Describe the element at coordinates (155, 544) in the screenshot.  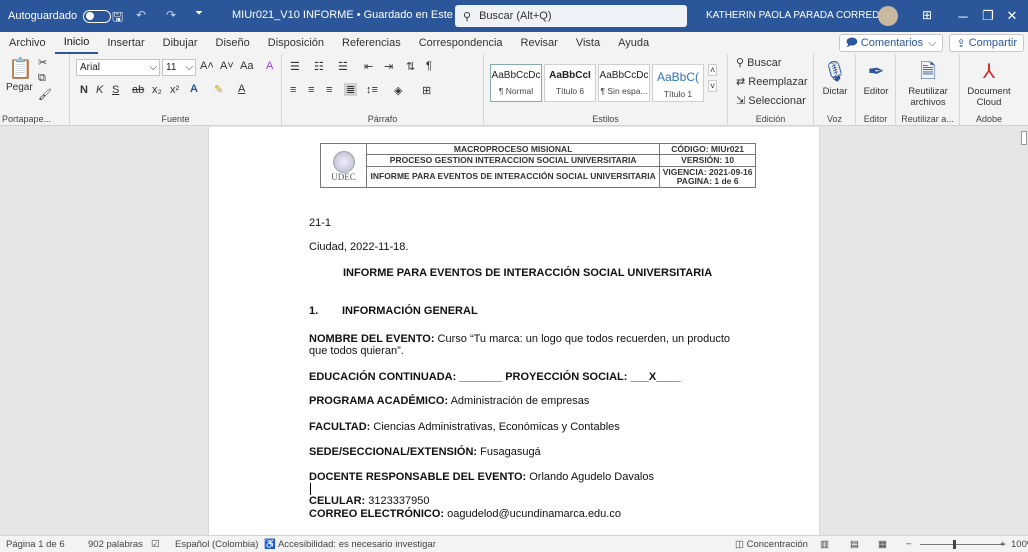
I see `proofing-icon: ☑` at that location.